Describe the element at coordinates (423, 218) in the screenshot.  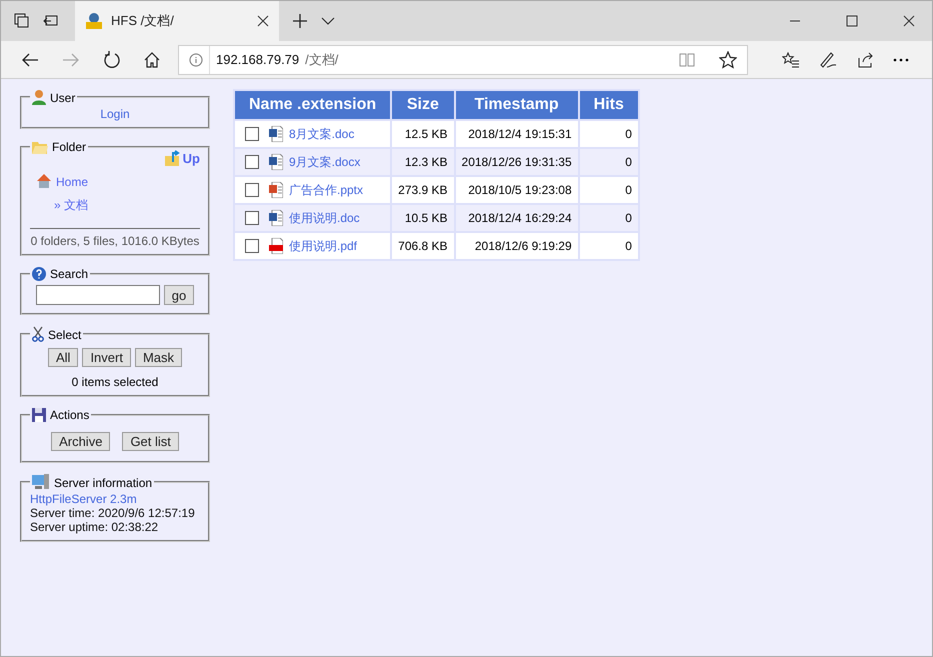
I see `table-cell: 10.5 KB` at that location.